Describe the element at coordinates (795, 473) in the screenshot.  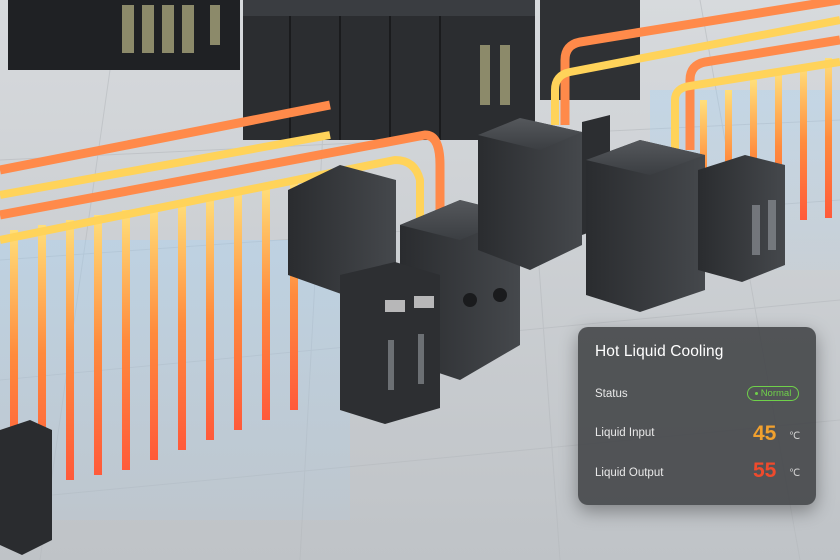
I see `liquid-output-unit: ℃` at that location.